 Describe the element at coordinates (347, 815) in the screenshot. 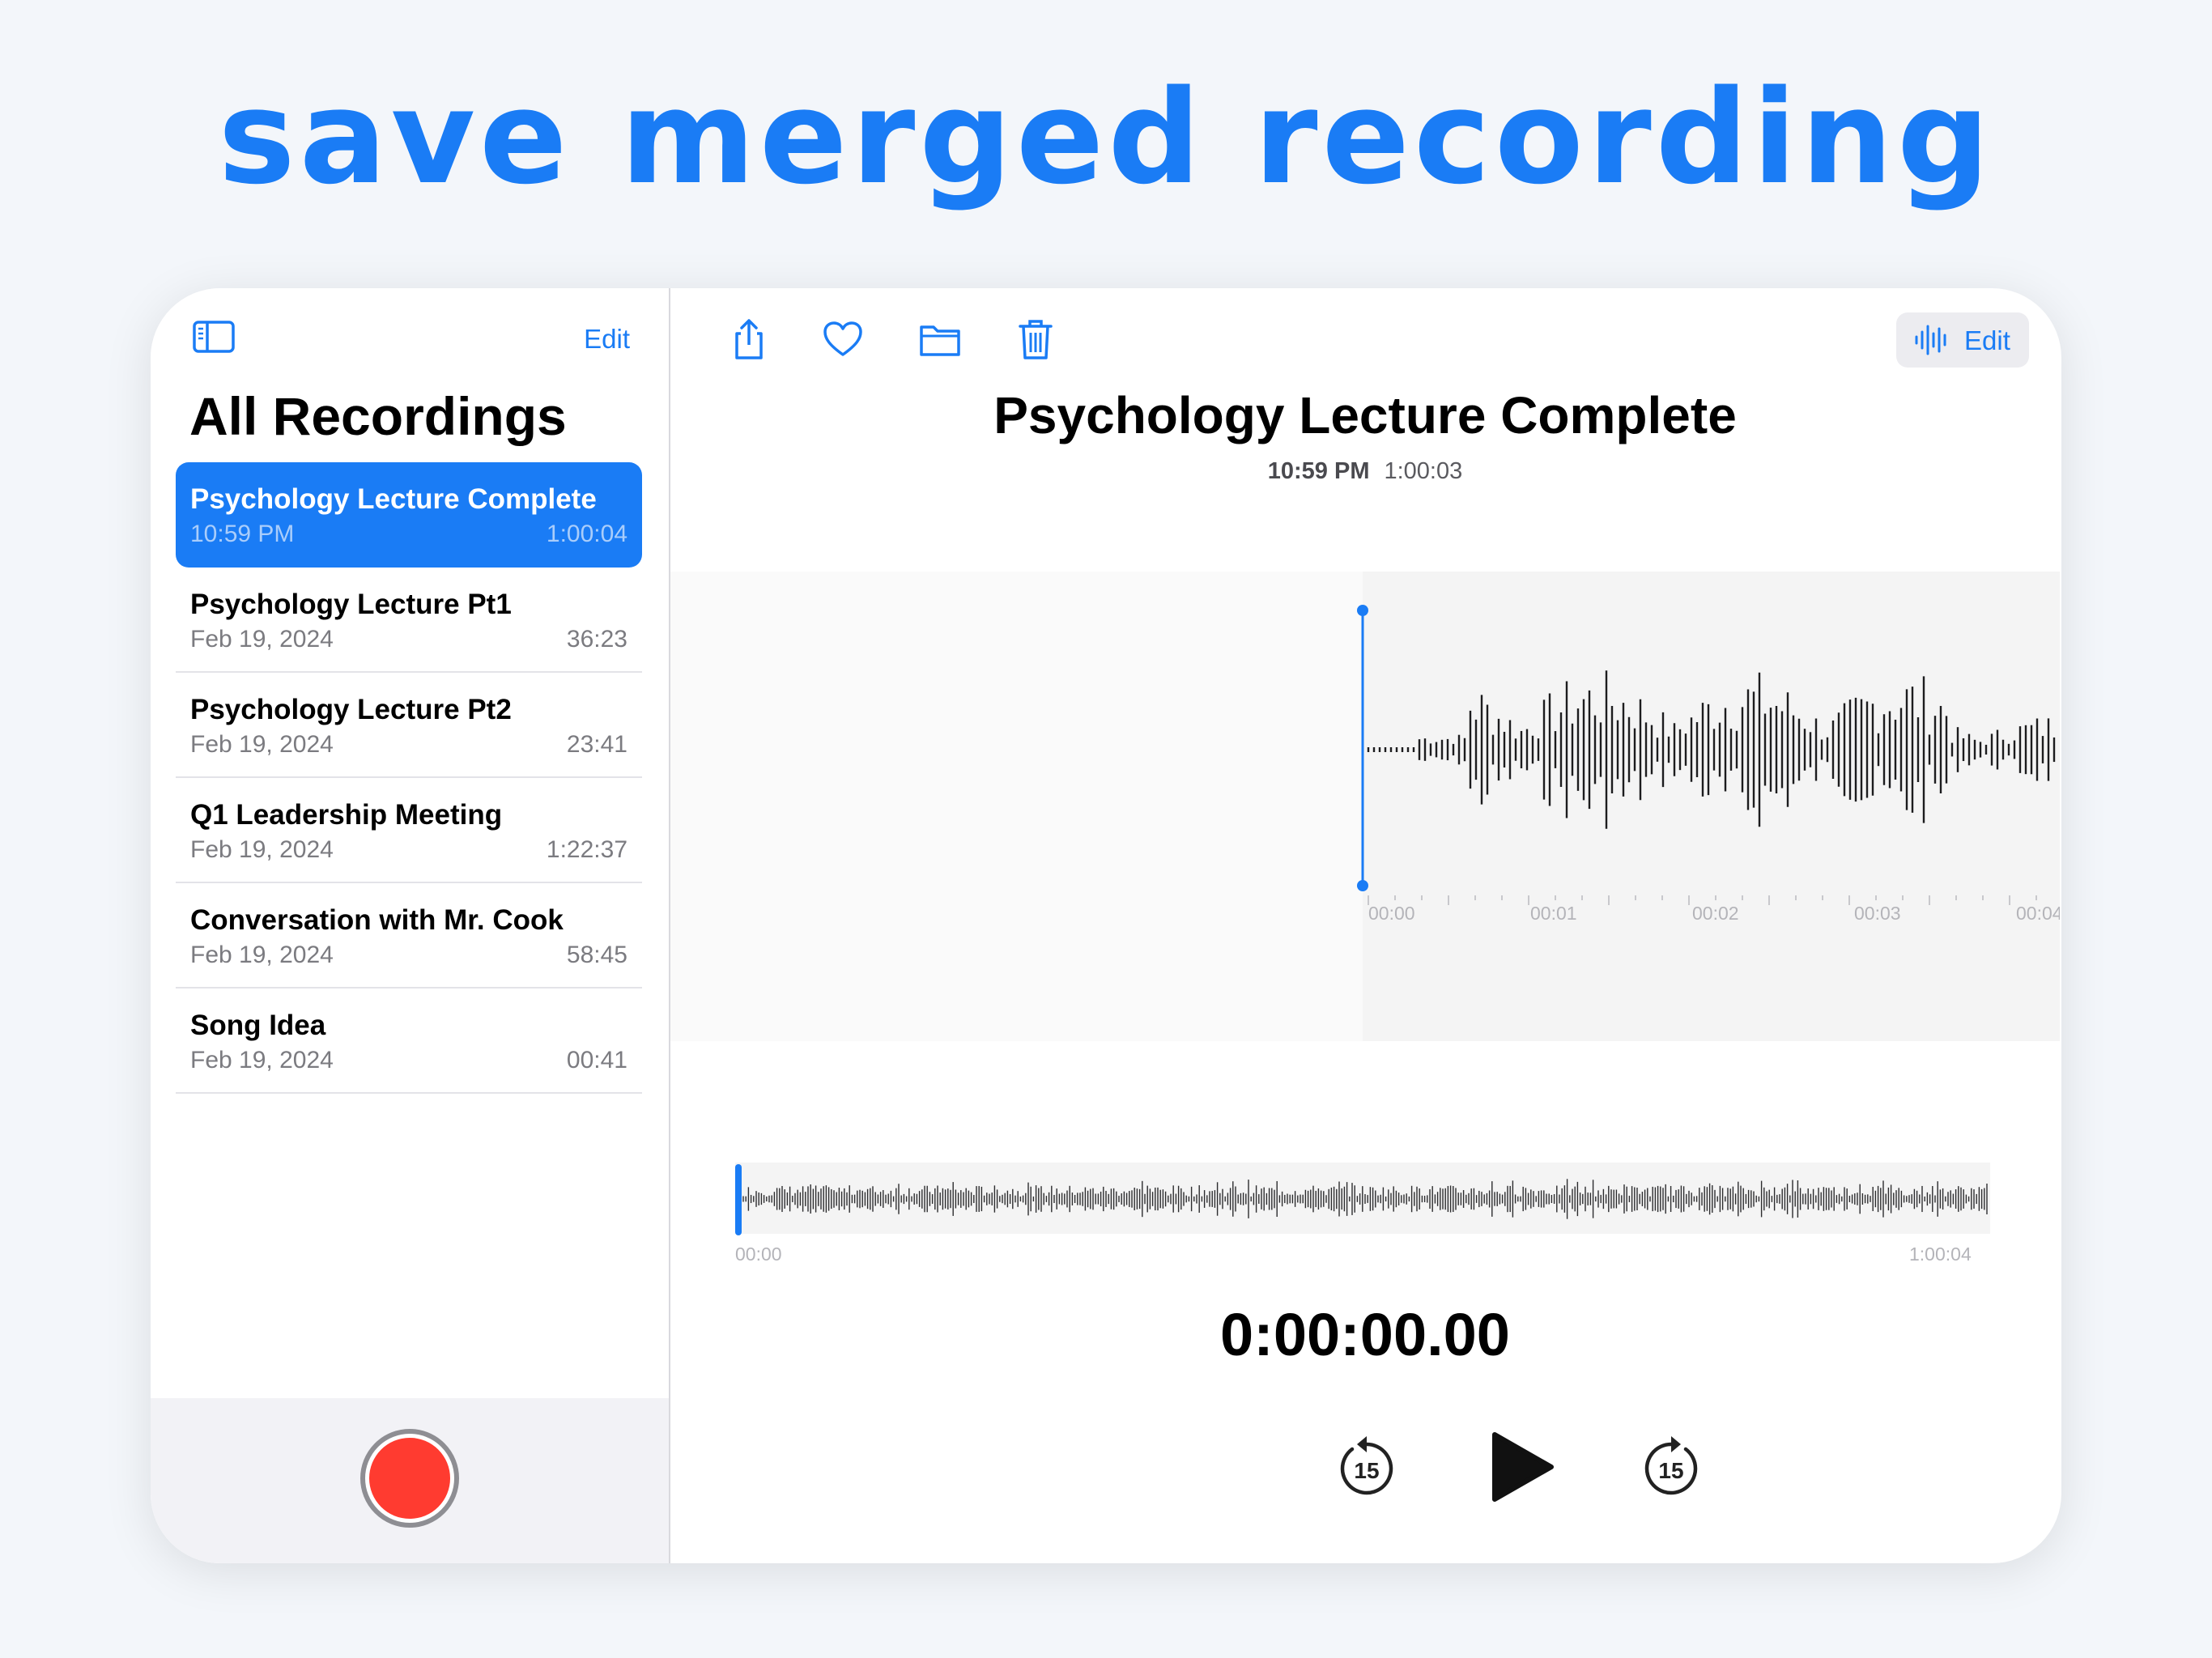

I see `recording-name: Q1 Leadership Meeting` at that location.